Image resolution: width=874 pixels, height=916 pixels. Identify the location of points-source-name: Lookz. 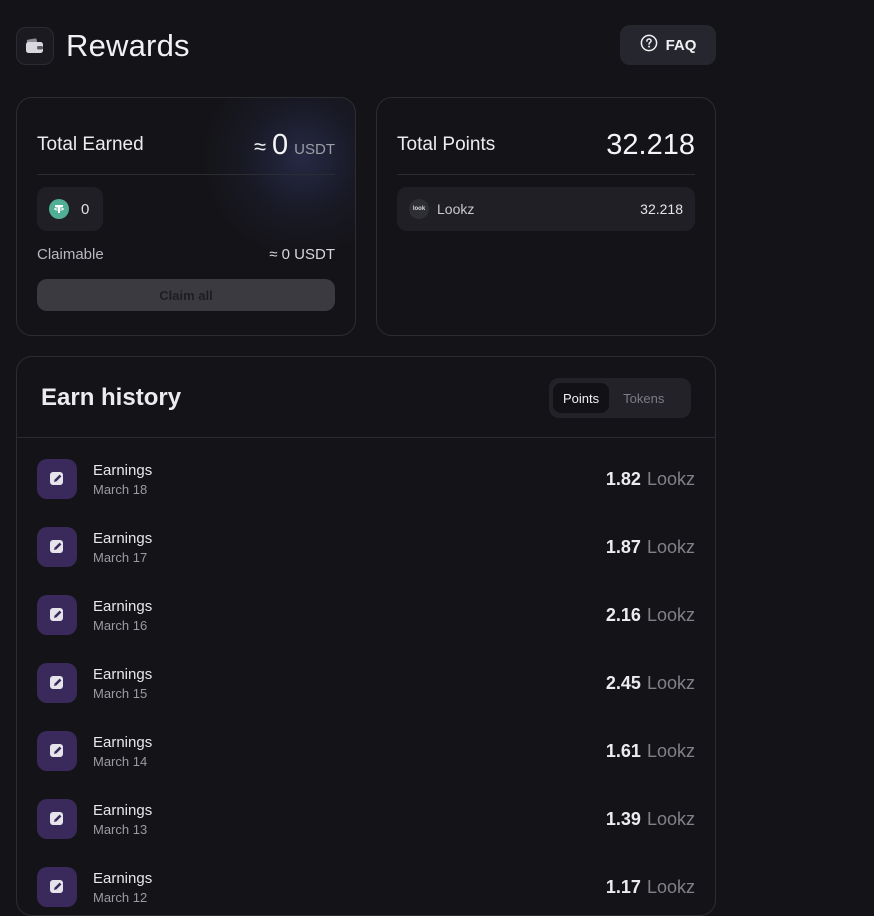
(456, 209).